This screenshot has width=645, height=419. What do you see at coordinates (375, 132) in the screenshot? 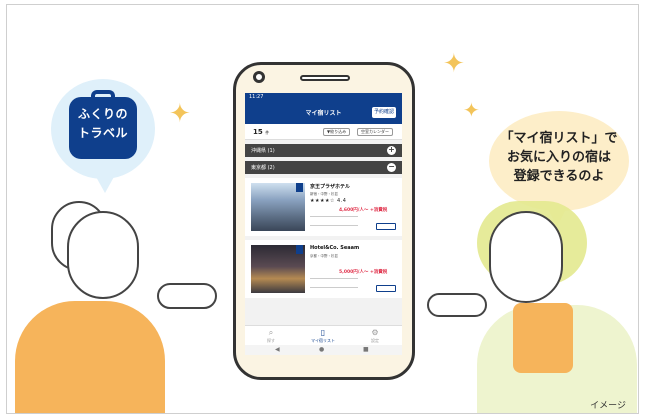
I see `availability-calendar-button: 空室カレンダー` at bounding box center [375, 132].